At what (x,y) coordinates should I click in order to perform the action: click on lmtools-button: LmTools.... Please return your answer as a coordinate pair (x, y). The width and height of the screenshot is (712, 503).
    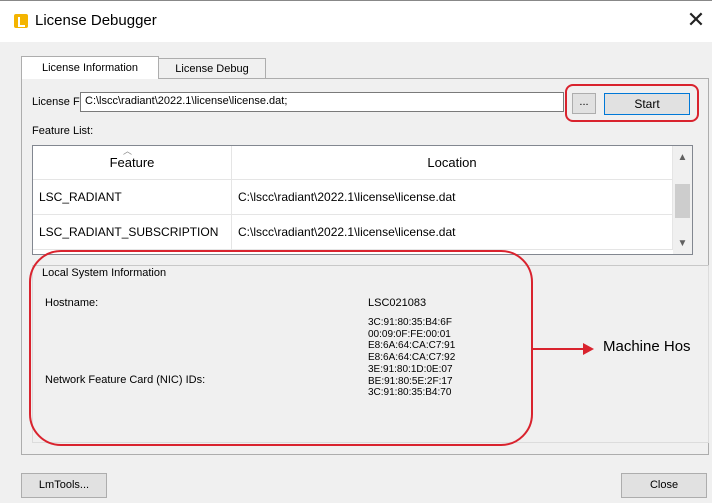
    Looking at the image, I should click on (64, 485).